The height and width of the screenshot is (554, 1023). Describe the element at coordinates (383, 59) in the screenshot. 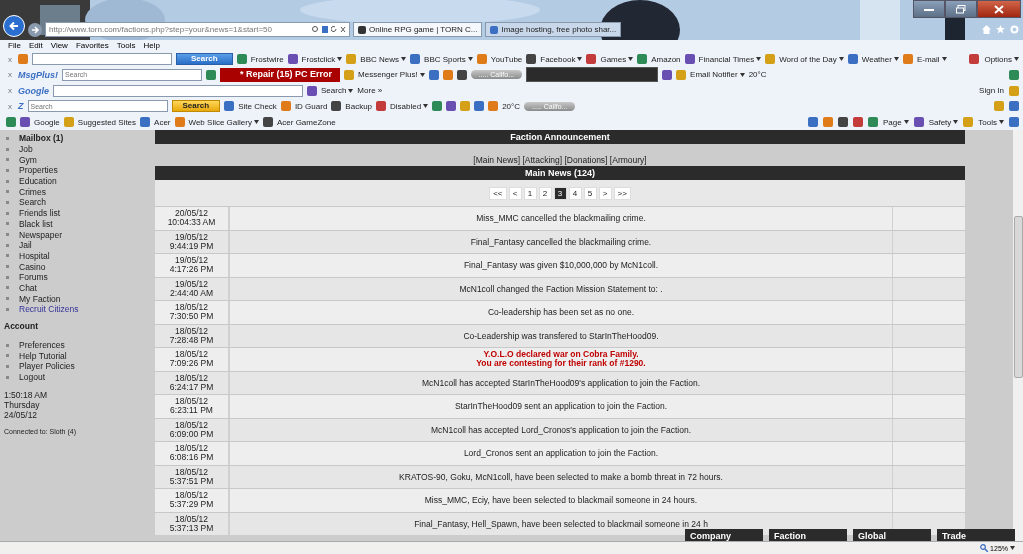

I see `toolbar-link: BBC News` at that location.